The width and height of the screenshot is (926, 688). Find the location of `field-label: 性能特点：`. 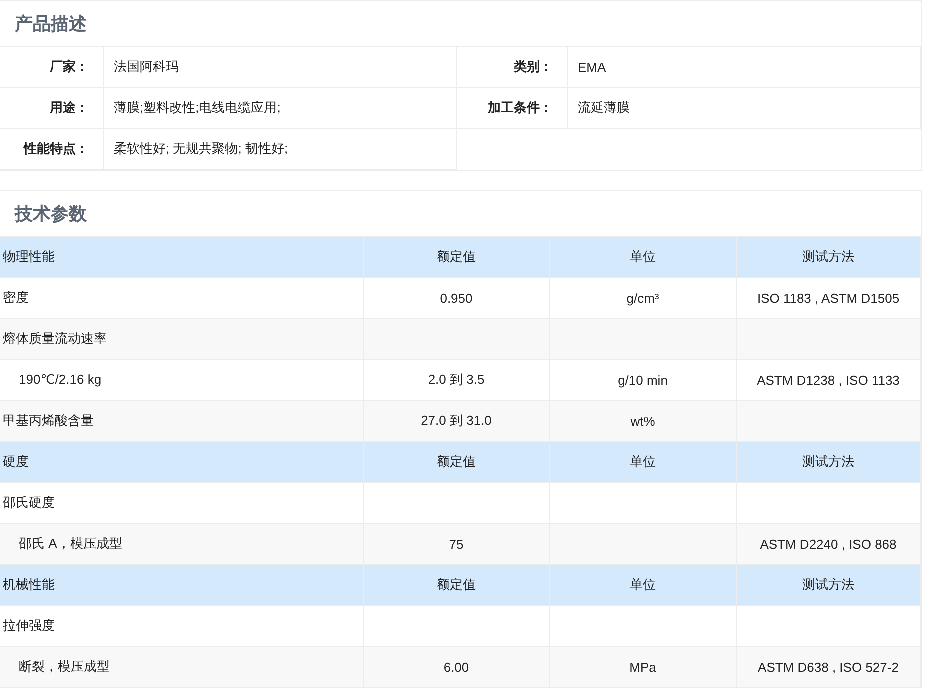

field-label: 性能特点： is located at coordinates (52, 149).